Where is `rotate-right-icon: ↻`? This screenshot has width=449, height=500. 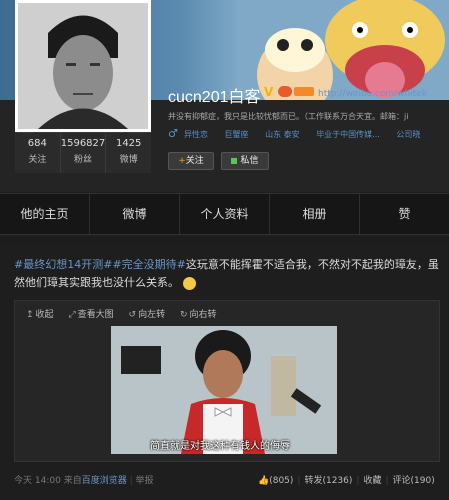
rotate-right-icon: ↻ is located at coordinates (183, 315).